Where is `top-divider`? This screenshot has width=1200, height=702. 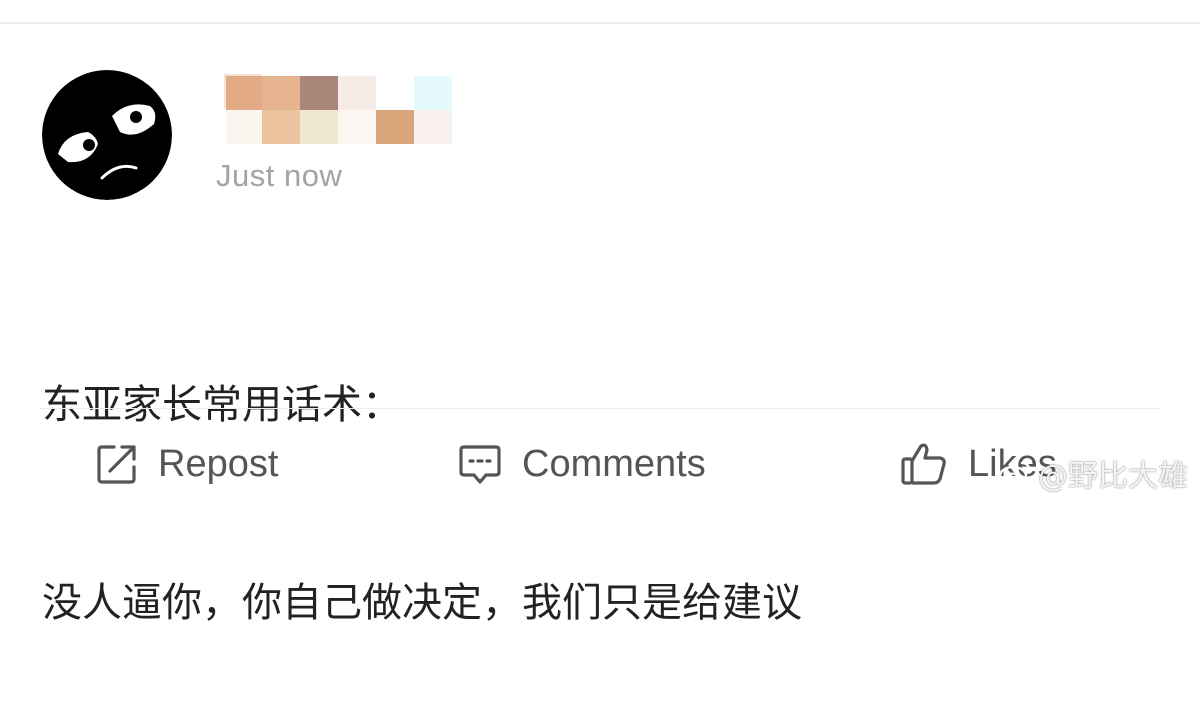
top-divider is located at coordinates (600, 23).